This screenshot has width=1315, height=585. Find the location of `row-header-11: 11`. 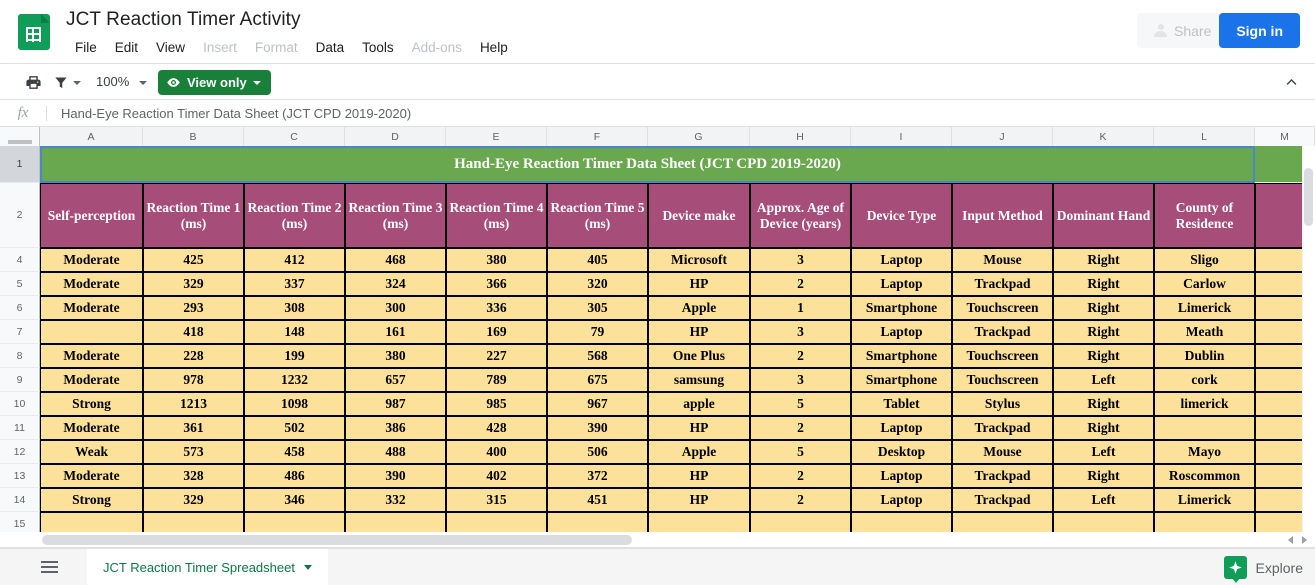

row-header-11: 11 is located at coordinates (20, 428).